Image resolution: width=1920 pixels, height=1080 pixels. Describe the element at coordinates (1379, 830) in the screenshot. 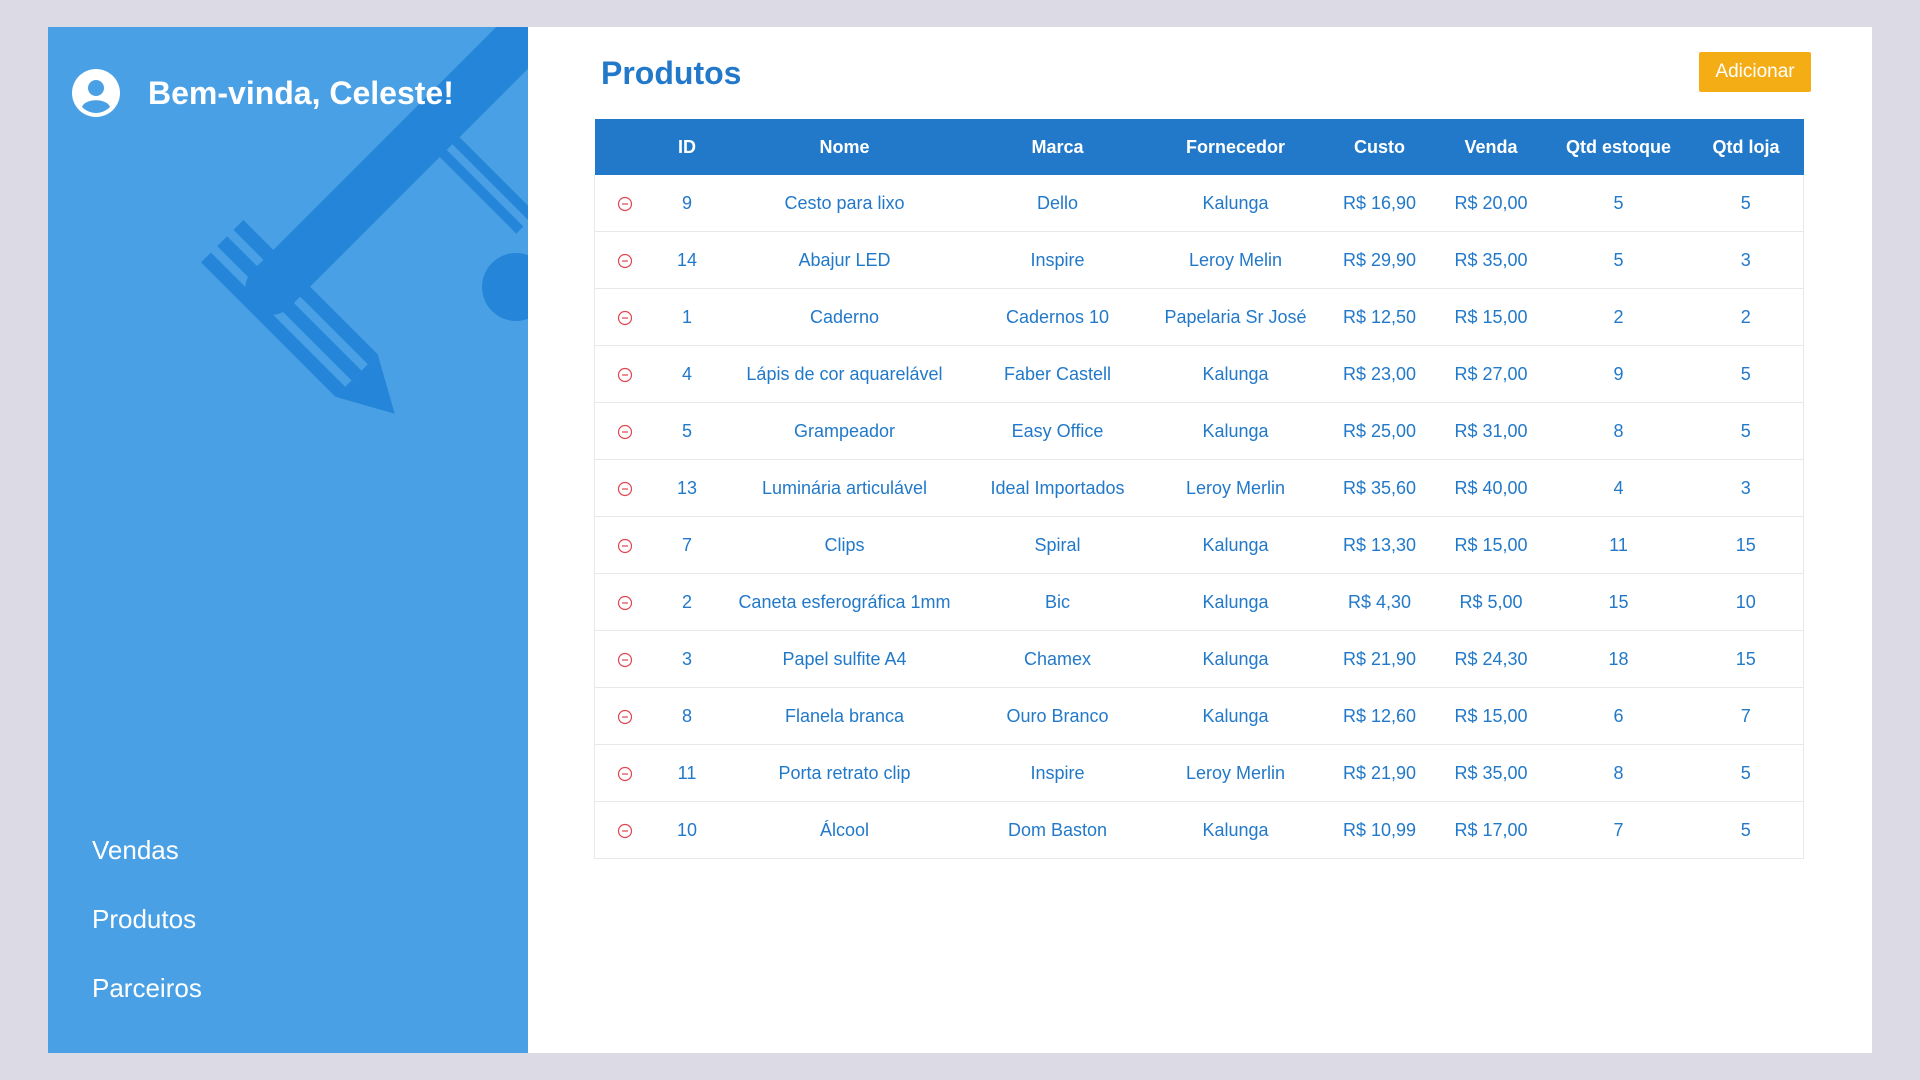

I see `custo-cell: R$ 10,99` at that location.